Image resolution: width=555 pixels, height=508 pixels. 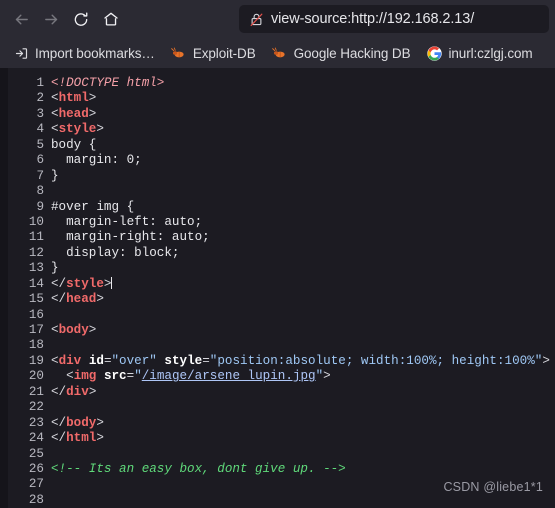 What do you see at coordinates (96, 160) in the screenshot?
I see `code-token: margin: 0;` at bounding box center [96, 160].